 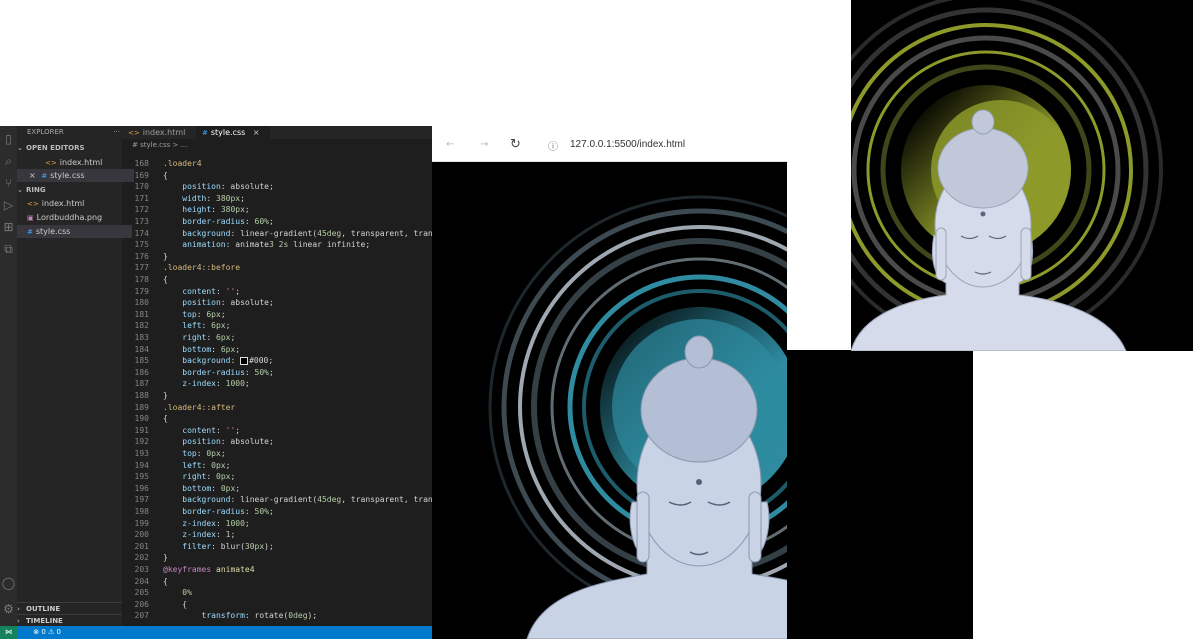 What do you see at coordinates (8, 161) in the screenshot?
I see `search-icon: ⌕` at bounding box center [8, 161].